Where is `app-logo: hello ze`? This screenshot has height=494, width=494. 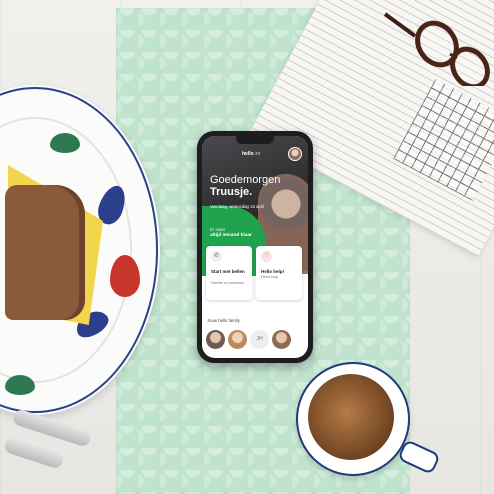 app-logo: hello ze is located at coordinates (251, 154).